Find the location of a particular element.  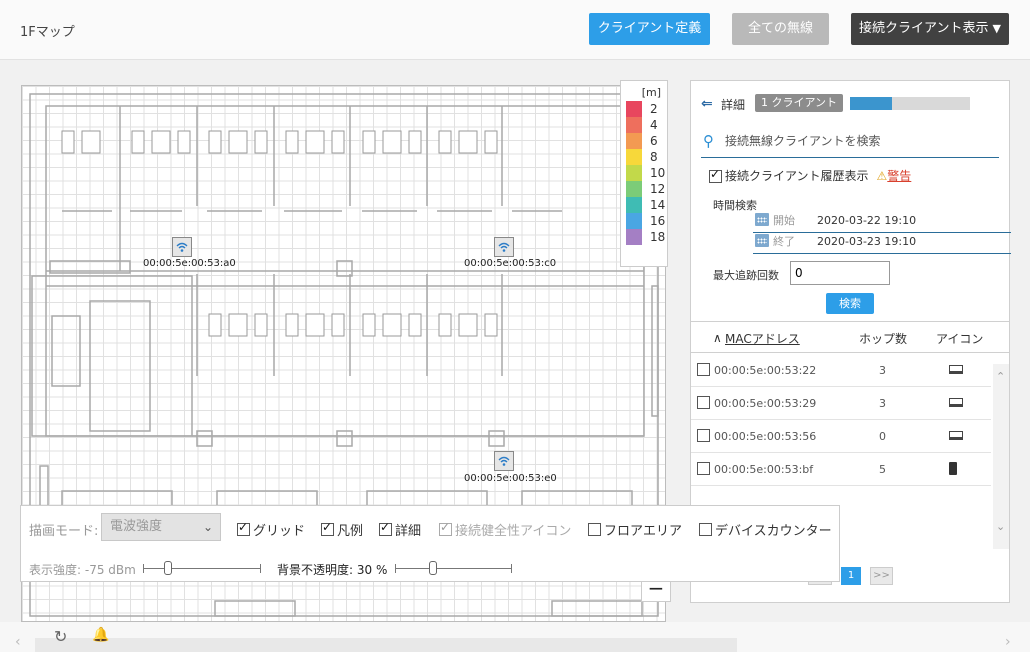

laptop-icon is located at coordinates (956, 402).